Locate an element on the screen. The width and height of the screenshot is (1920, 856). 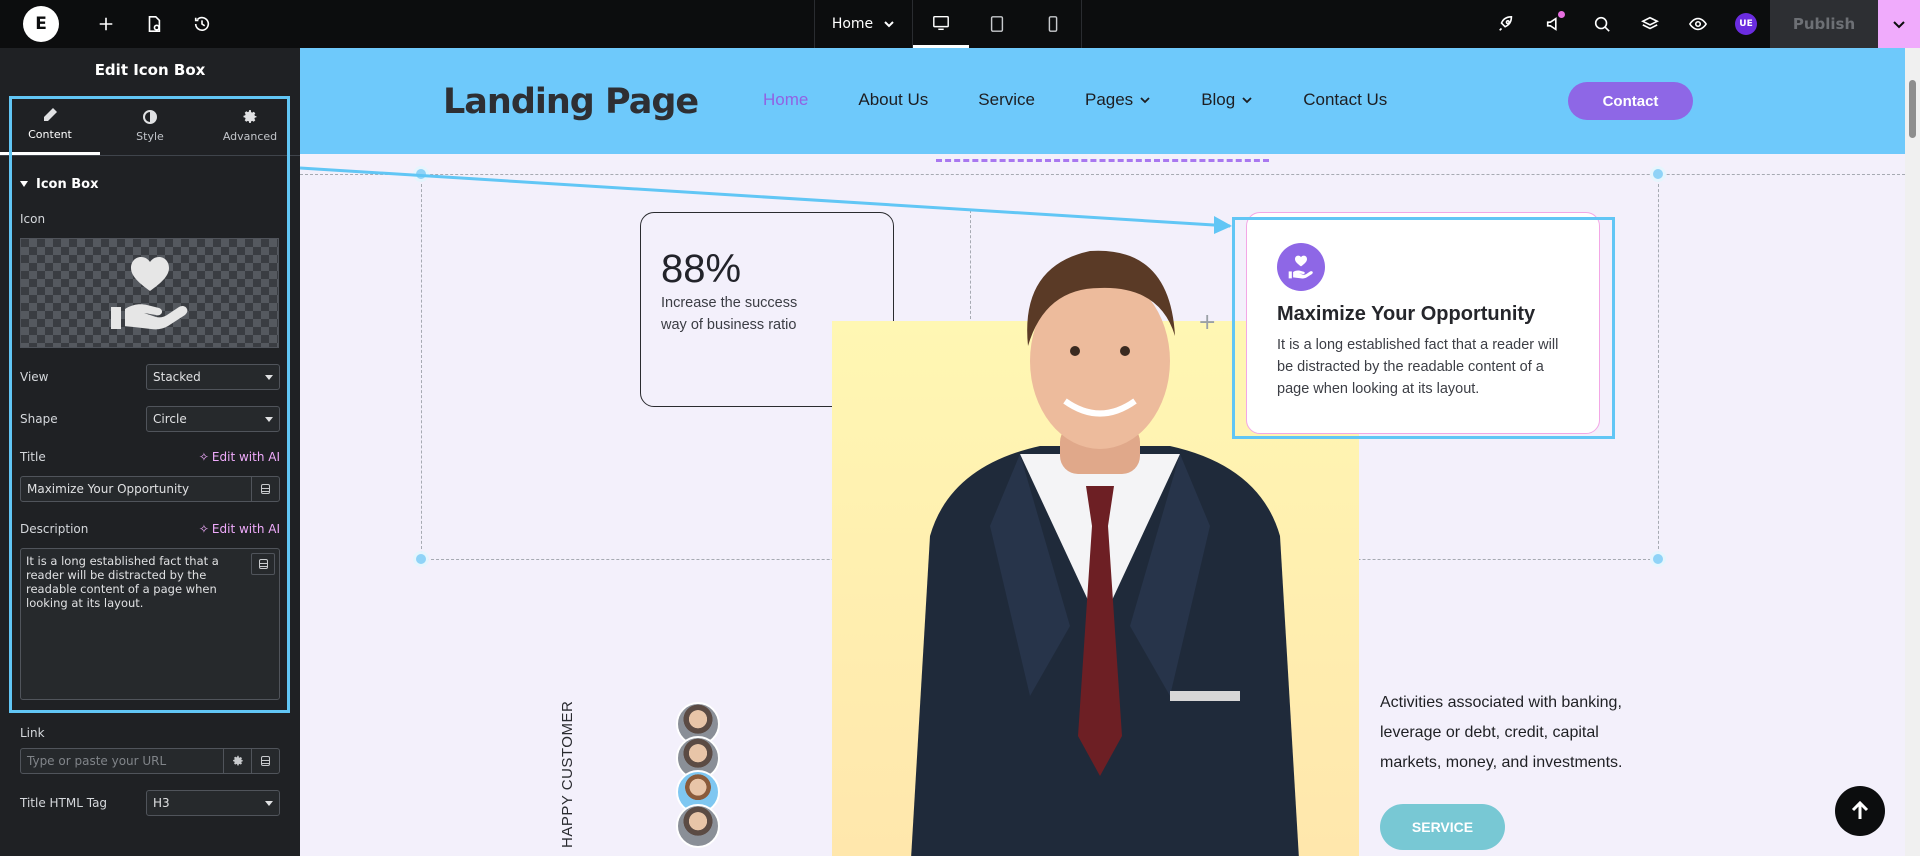
preview-eye-icon is located at coordinates (1698, 24).